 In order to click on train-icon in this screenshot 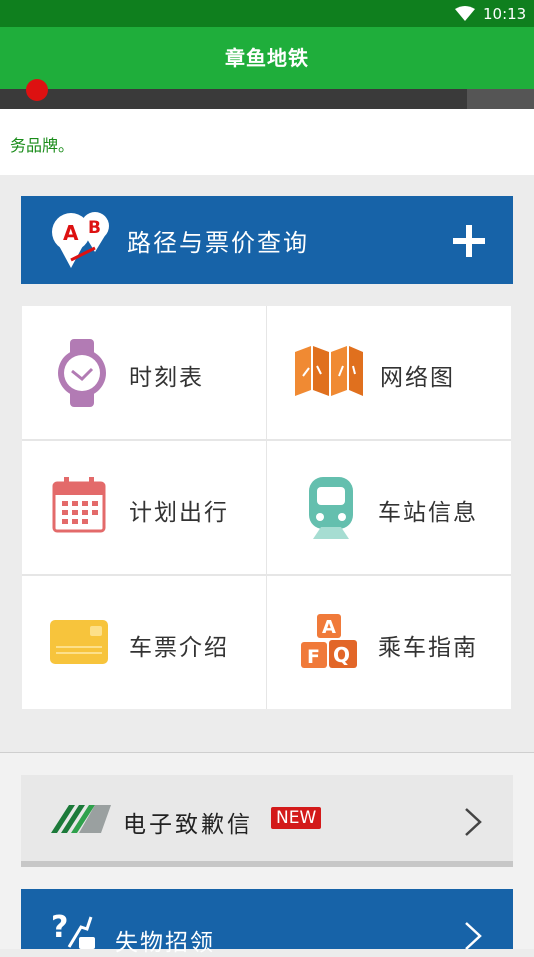, I will do `click(331, 508)`.